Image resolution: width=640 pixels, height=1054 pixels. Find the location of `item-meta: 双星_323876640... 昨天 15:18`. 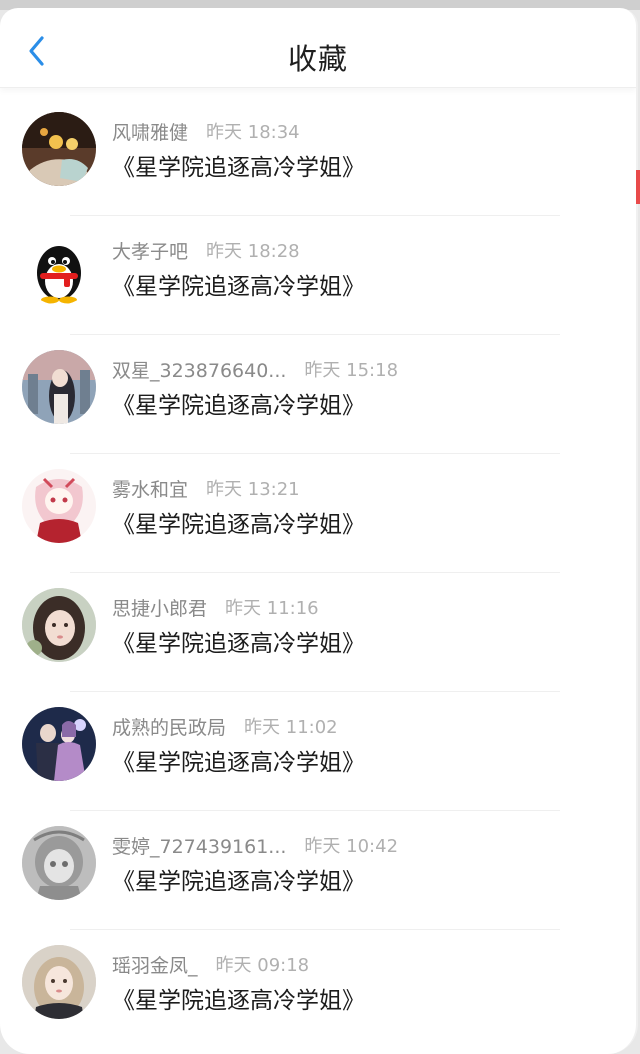

item-meta: 双星_323876640... 昨天 15:18 is located at coordinates (255, 369).